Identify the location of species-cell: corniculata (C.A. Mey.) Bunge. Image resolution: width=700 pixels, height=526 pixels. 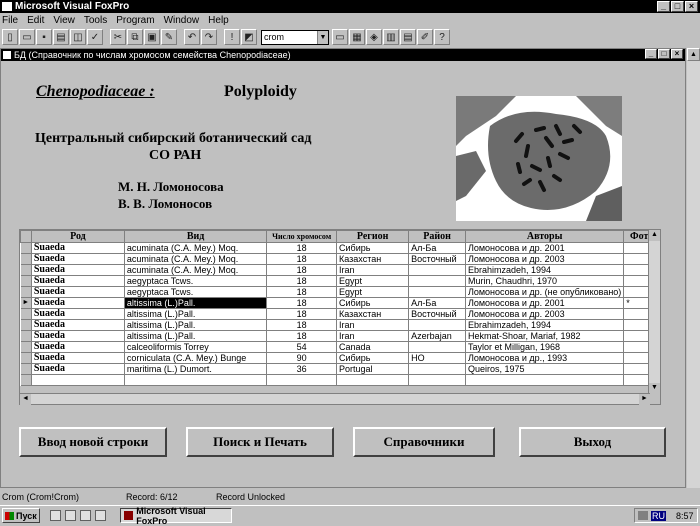
(196, 358).